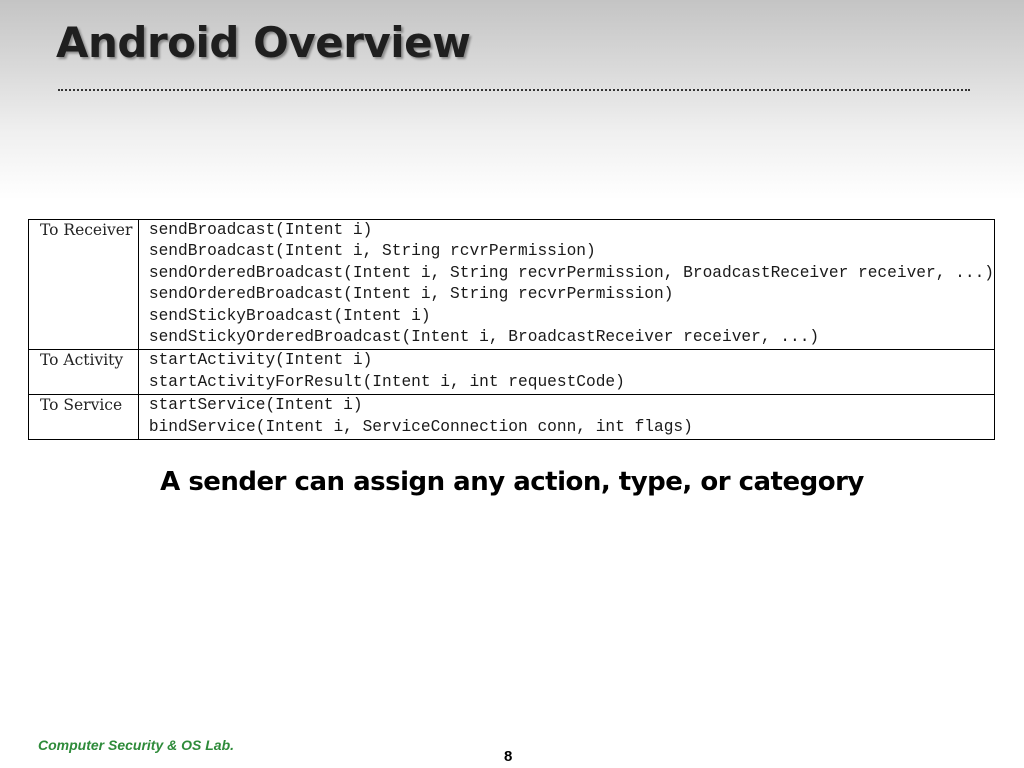 Image resolution: width=1024 pixels, height=768 pixels. Describe the element at coordinates (255, 405) in the screenshot. I see `method-signature: startService(Intent i)` at that location.